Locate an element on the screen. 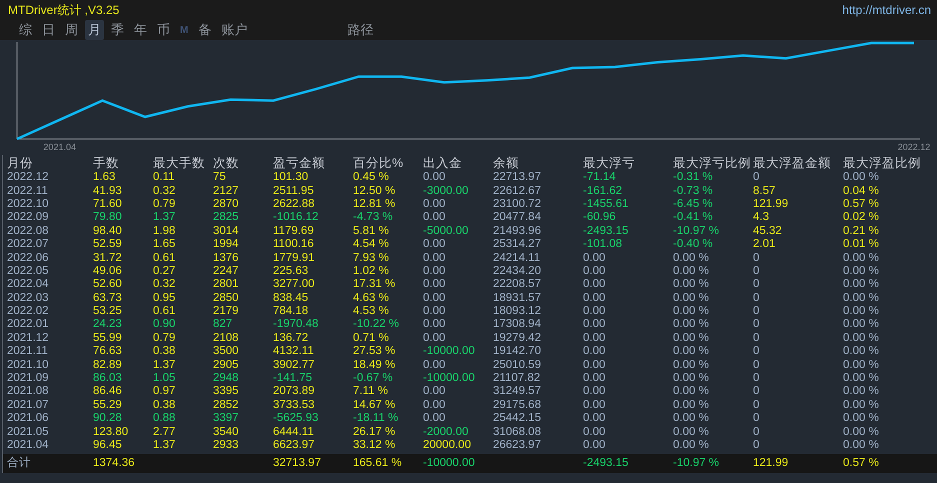 The width and height of the screenshot is (937, 483). column-header: 出入金 is located at coordinates (443, 163).